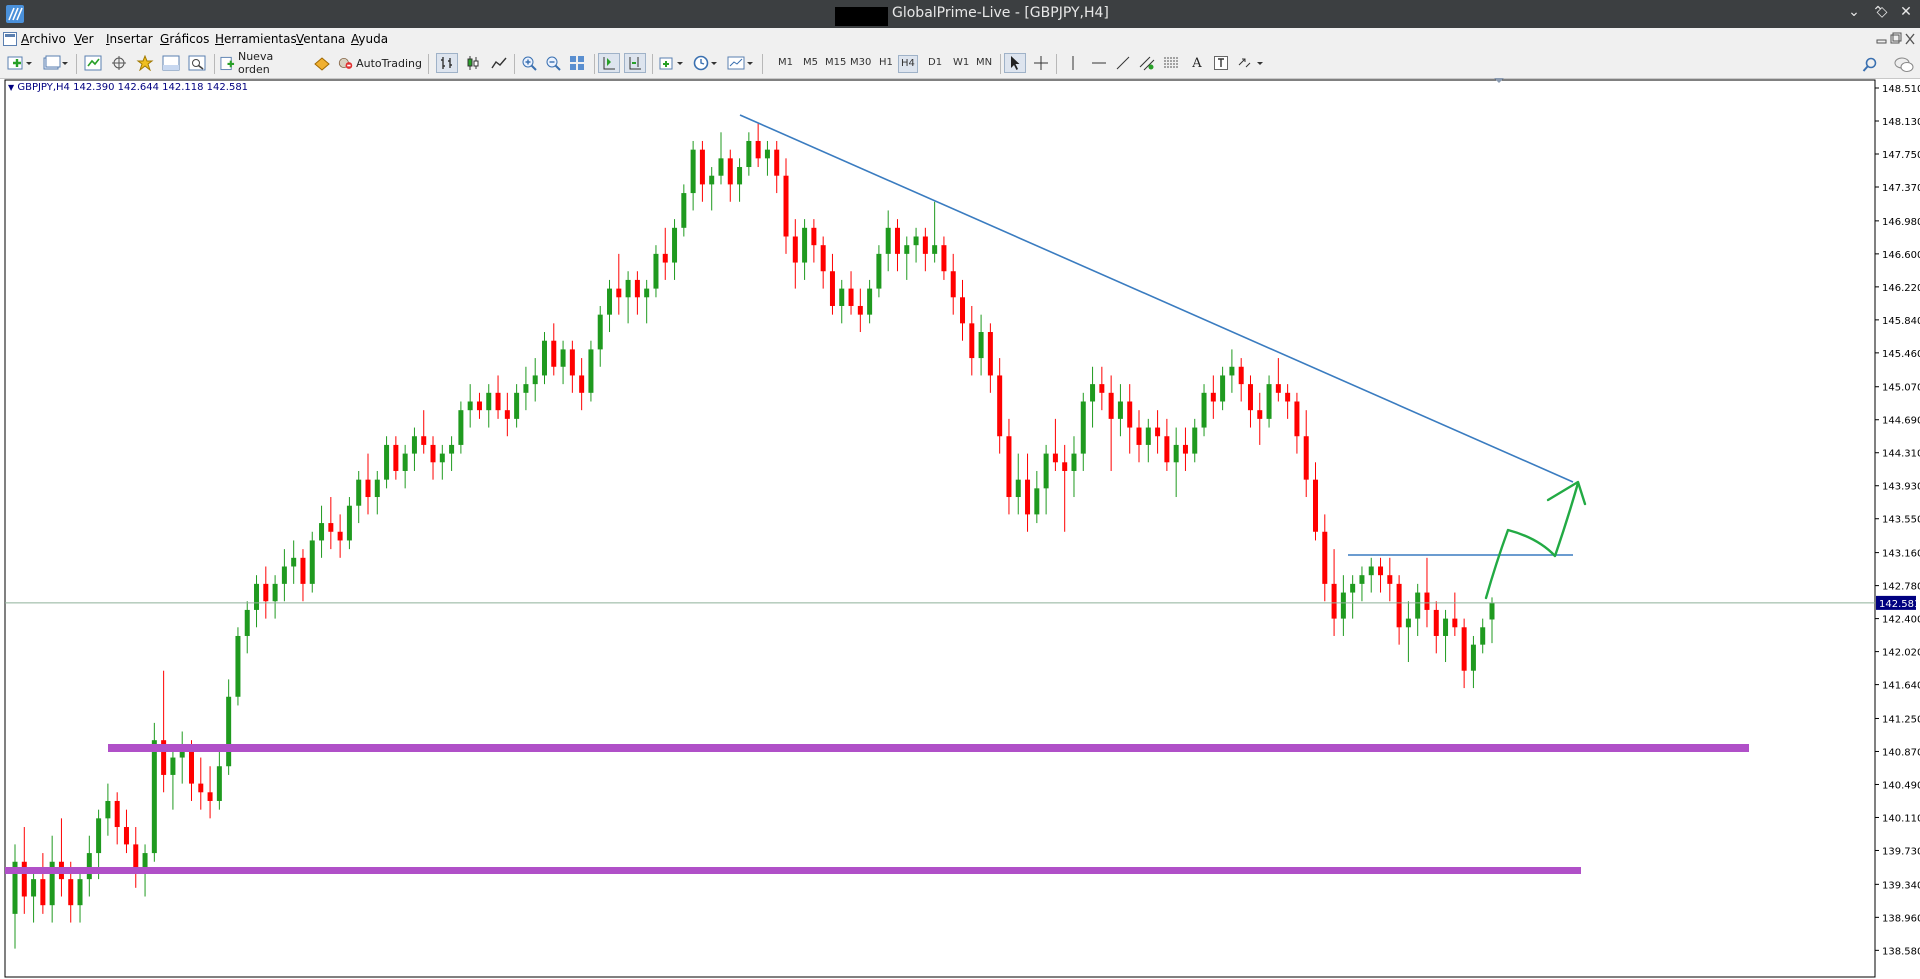  I want to click on menu-ver: Ver, so click(84, 39).